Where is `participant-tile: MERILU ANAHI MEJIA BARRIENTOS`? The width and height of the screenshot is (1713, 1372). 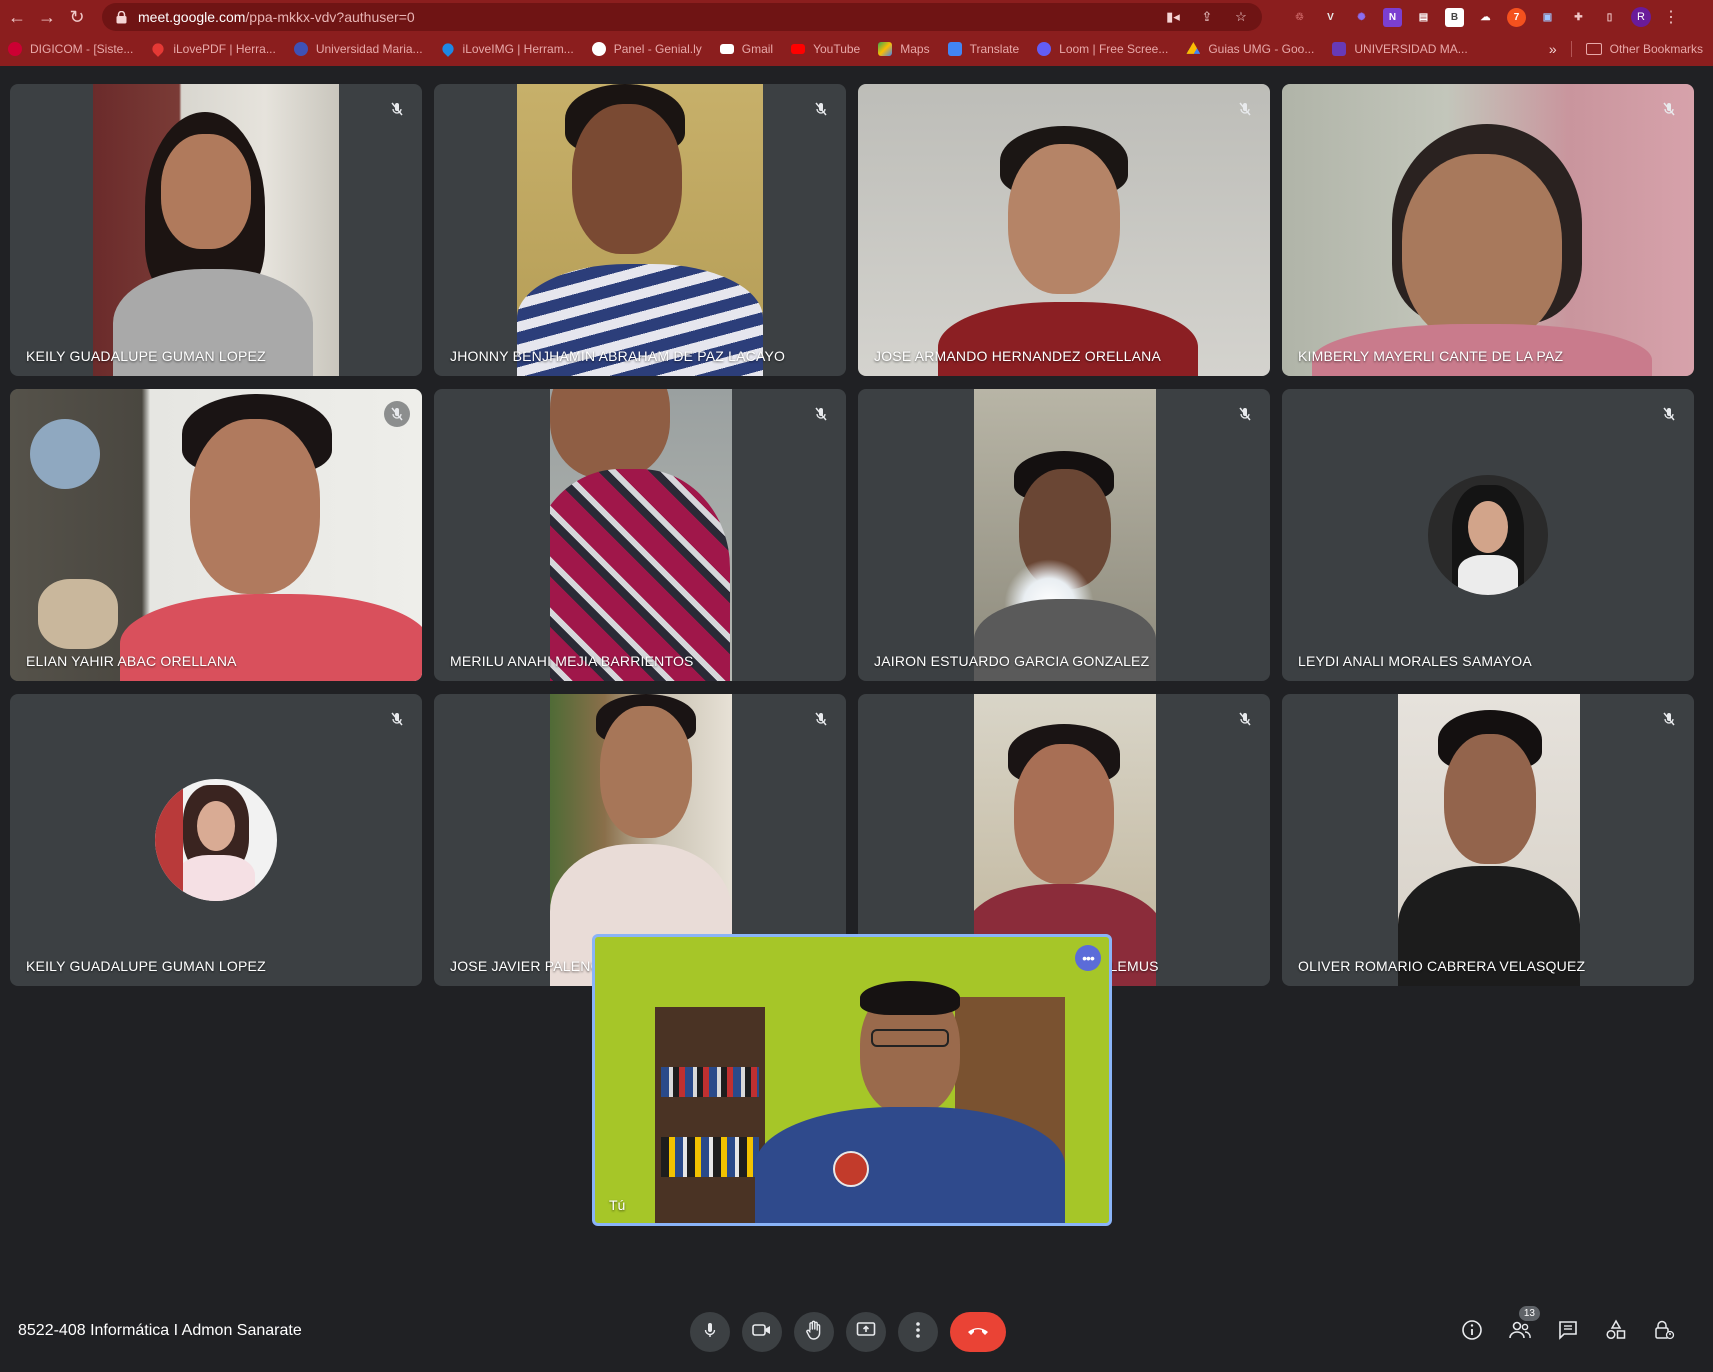
participant-tile: MERILU ANAHI MEJIA BARRIENTOS is located at coordinates (640, 535).